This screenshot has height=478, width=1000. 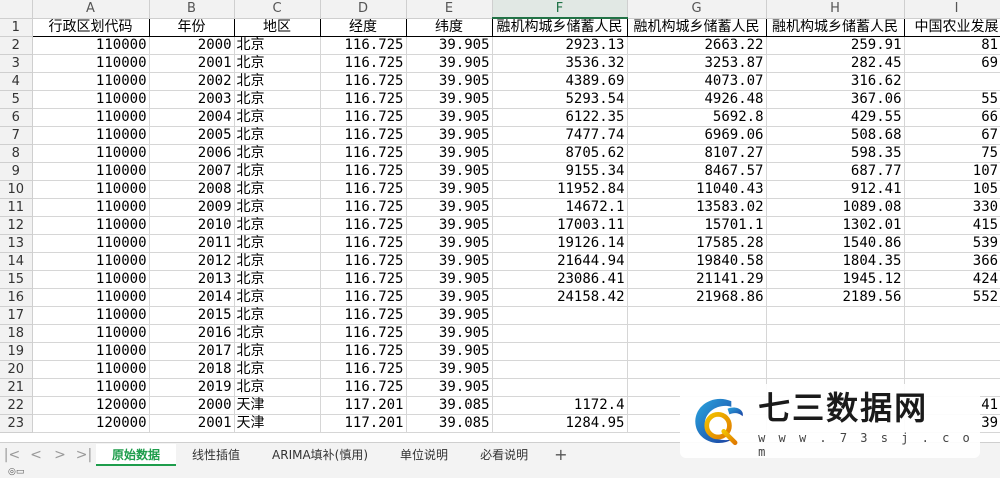 I want to click on row-header: 5, so click(x=16, y=99).